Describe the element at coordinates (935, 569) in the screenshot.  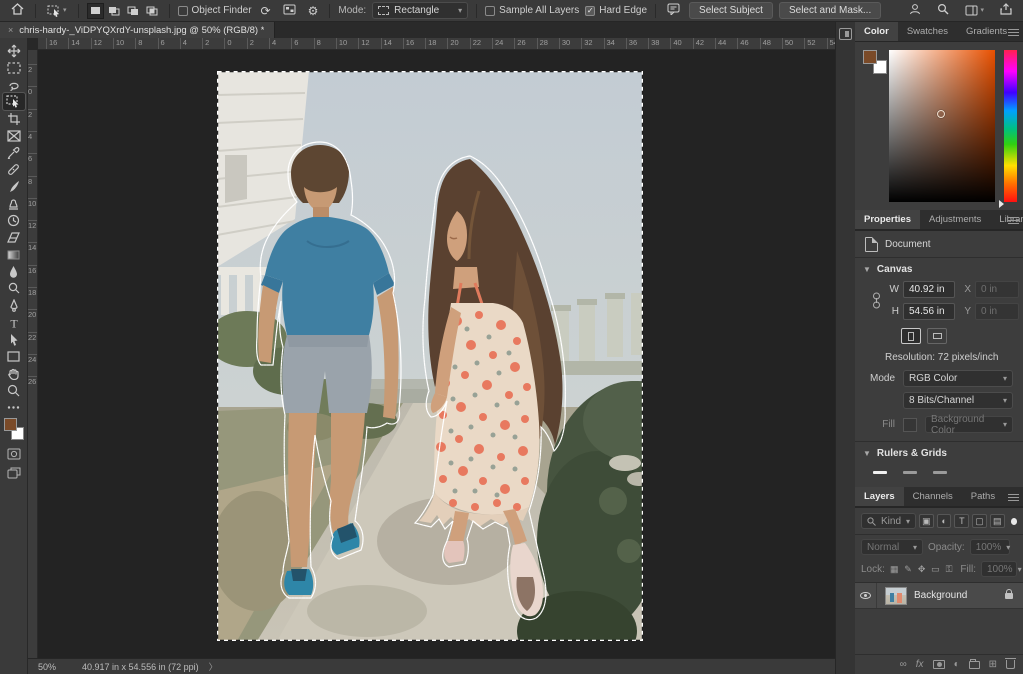
I see `lock-artboard-icon: ▭` at that location.